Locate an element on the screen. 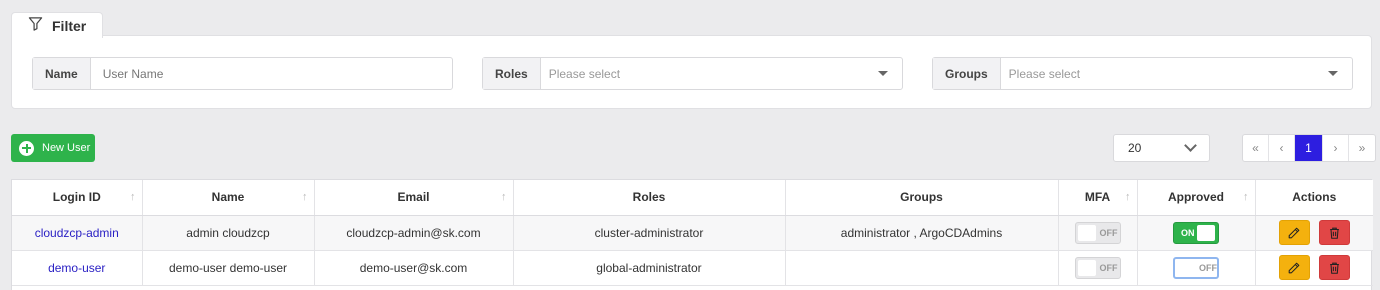 Image resolution: width=1380 pixels, height=290 pixels. column-label: Email is located at coordinates (413, 197).